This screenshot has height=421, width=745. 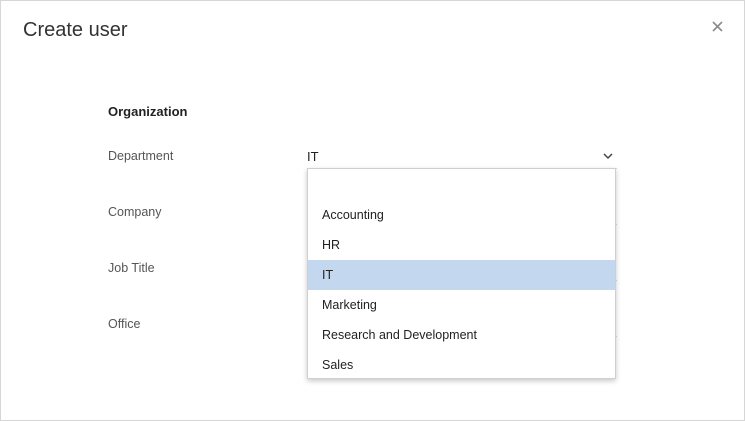 What do you see at coordinates (462, 156) in the screenshot?
I see `department-select: IT` at bounding box center [462, 156].